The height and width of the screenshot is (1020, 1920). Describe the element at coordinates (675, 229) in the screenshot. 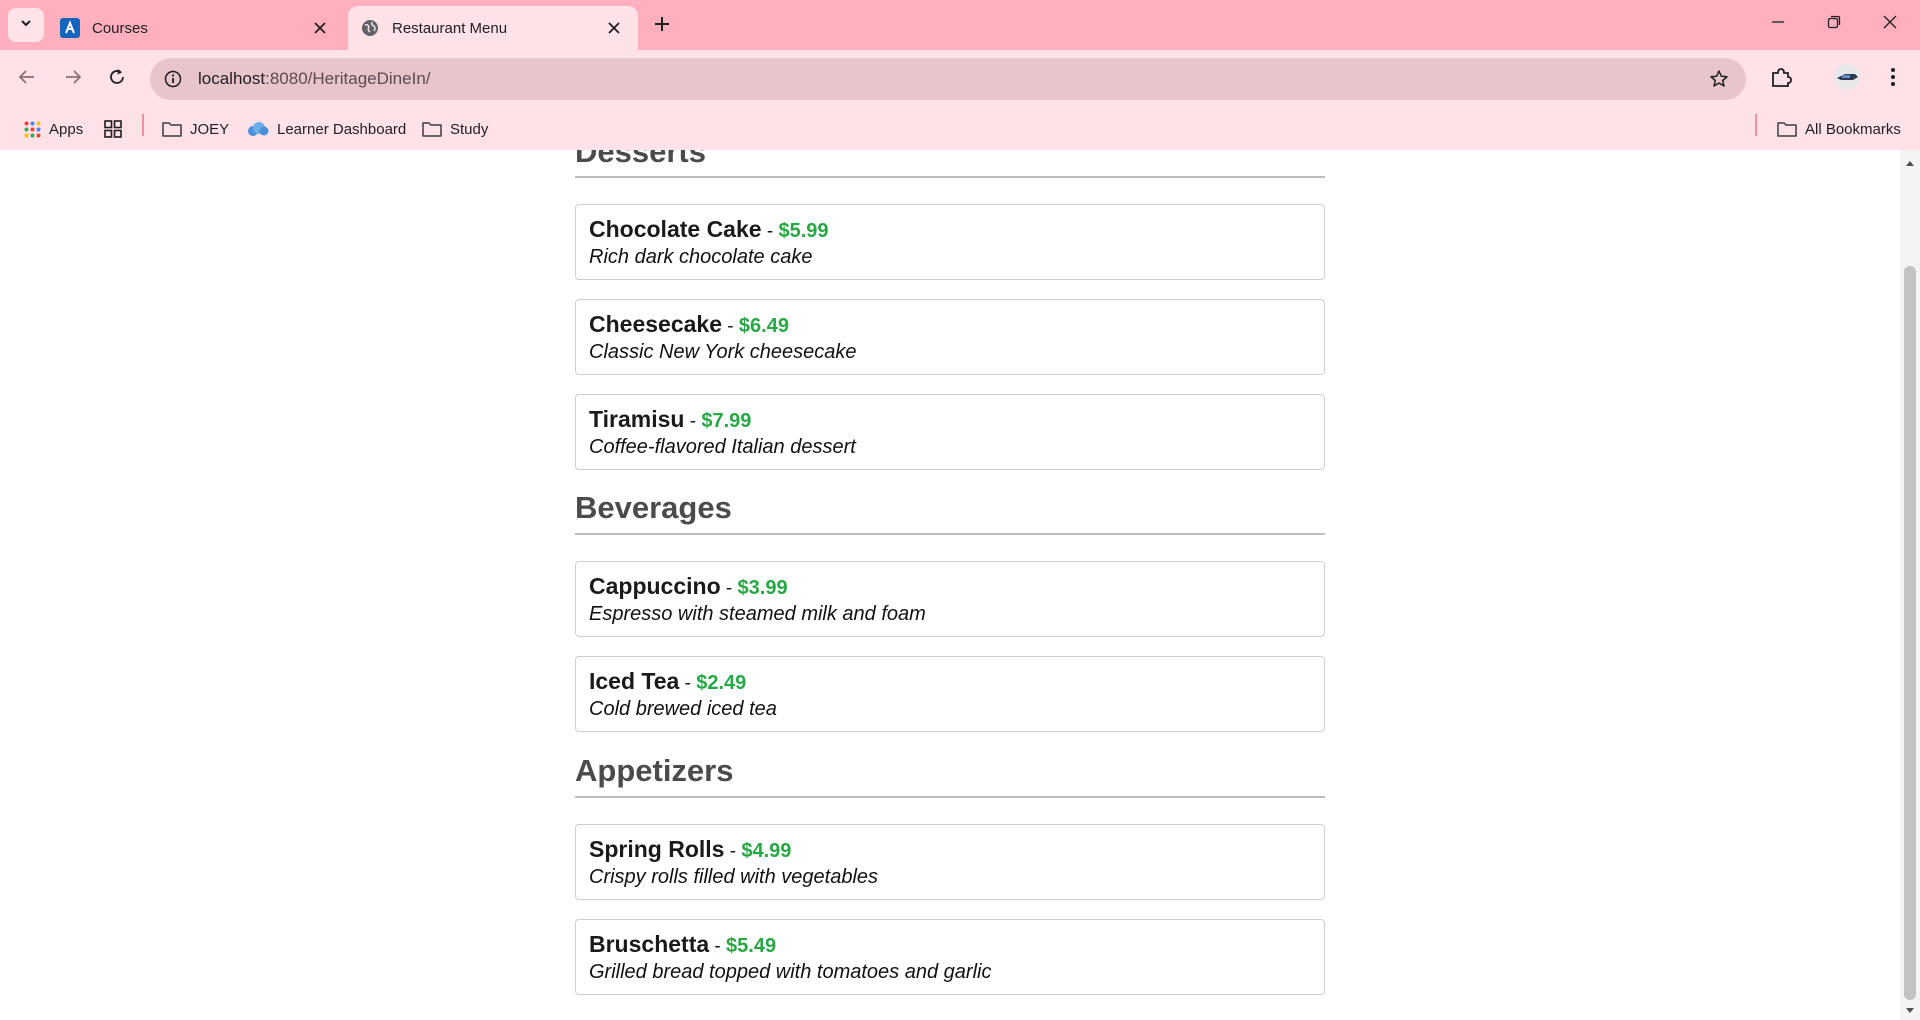

I see `item-name: Chocolate Cake` at that location.